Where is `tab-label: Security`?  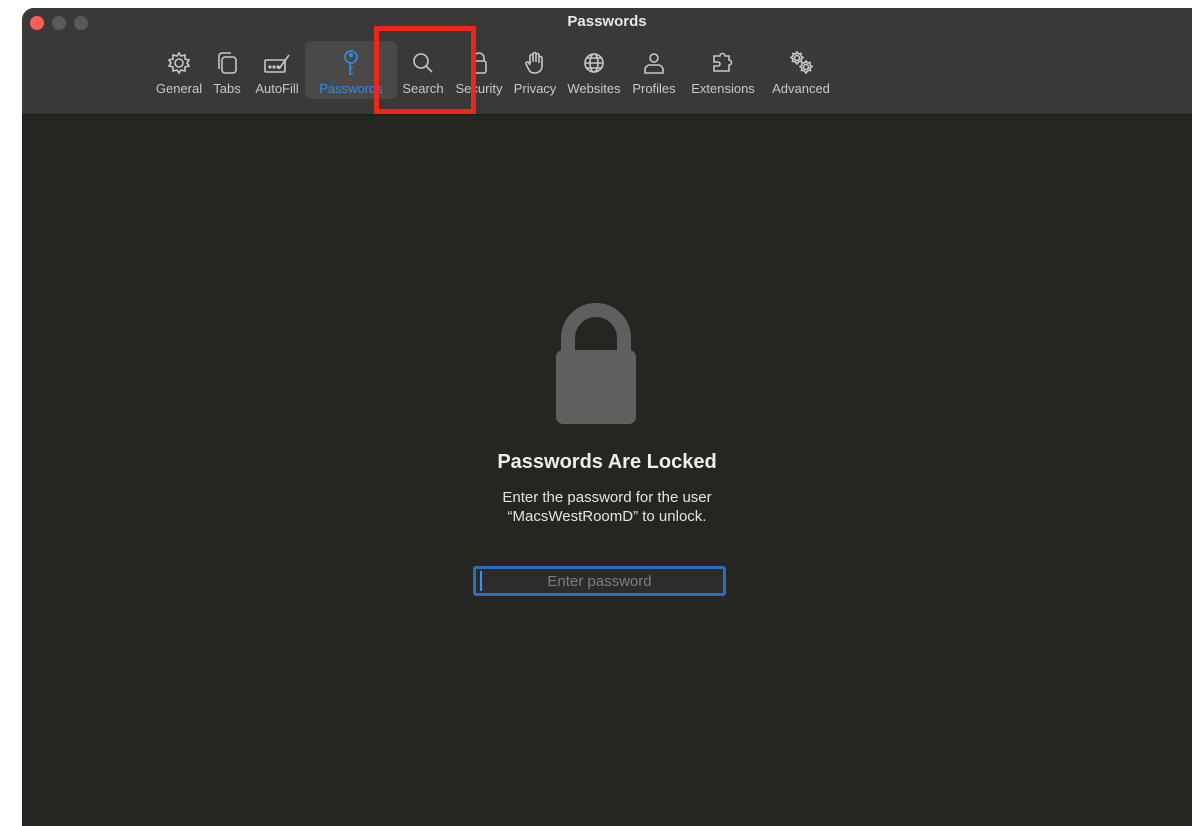
tab-label: Security is located at coordinates (479, 88).